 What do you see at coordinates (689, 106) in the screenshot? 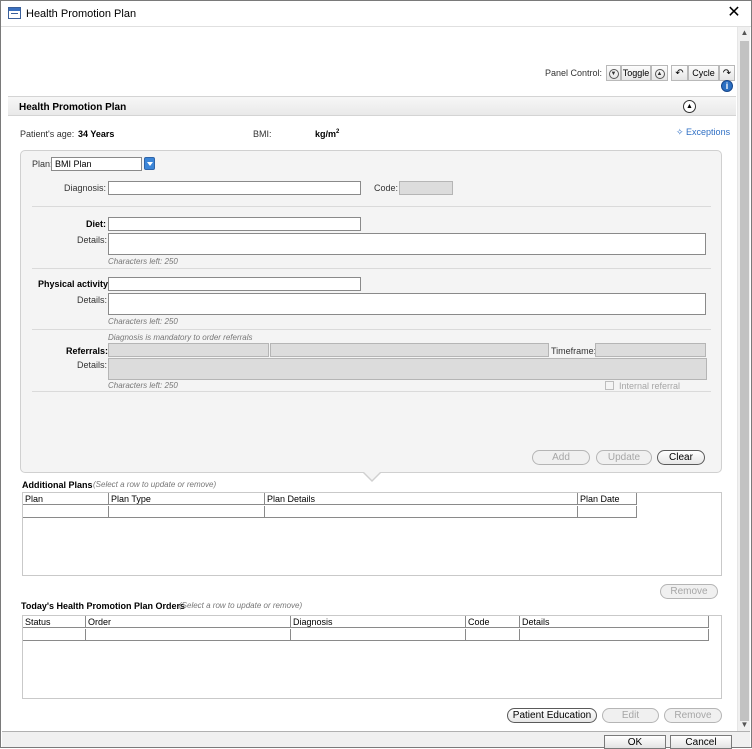
I see `collapse-section-icon: ▲` at bounding box center [689, 106].